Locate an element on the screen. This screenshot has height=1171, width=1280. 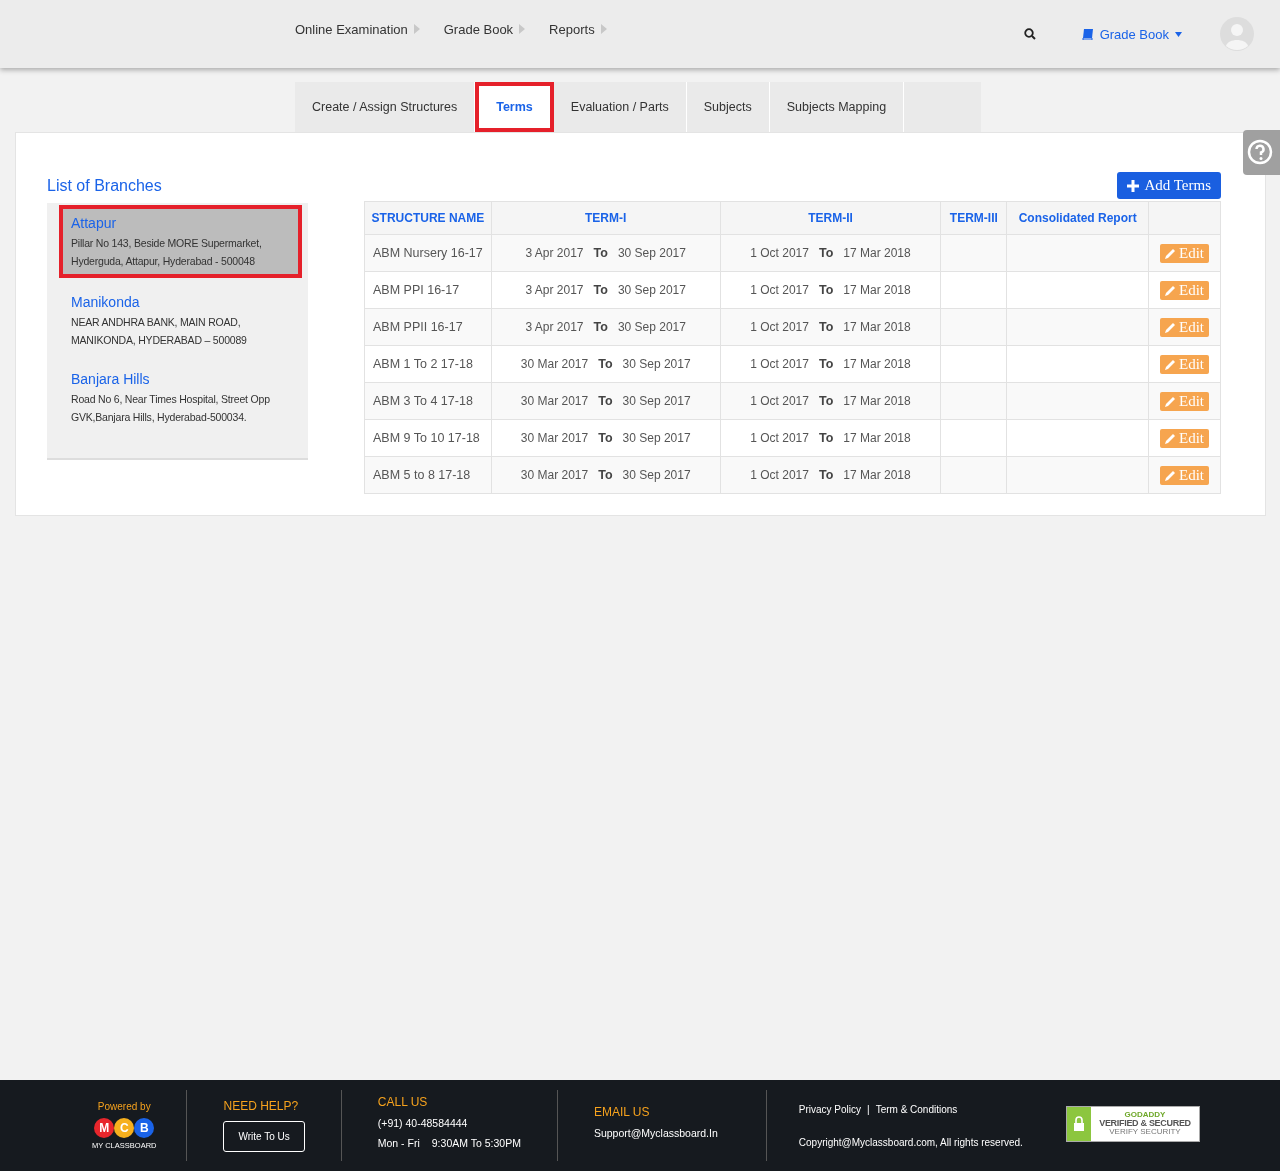
column-header: STRUCTURE NAME is located at coordinates (428, 218).